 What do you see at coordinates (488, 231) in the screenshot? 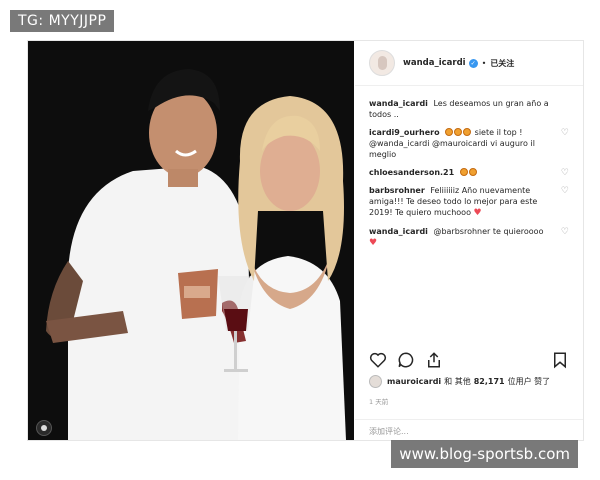
I see `comment-text: @barbsrohner te quieroooo` at bounding box center [488, 231].